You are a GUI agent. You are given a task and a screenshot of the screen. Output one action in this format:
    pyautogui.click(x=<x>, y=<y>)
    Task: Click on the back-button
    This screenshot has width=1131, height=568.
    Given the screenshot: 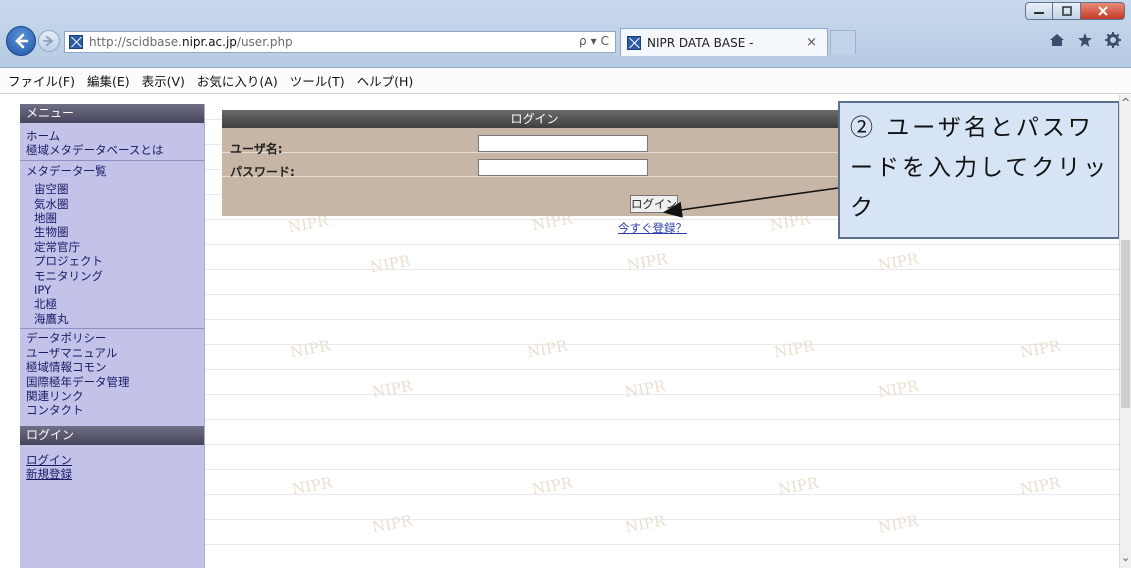 What is the action you would take?
    pyautogui.click(x=21, y=41)
    